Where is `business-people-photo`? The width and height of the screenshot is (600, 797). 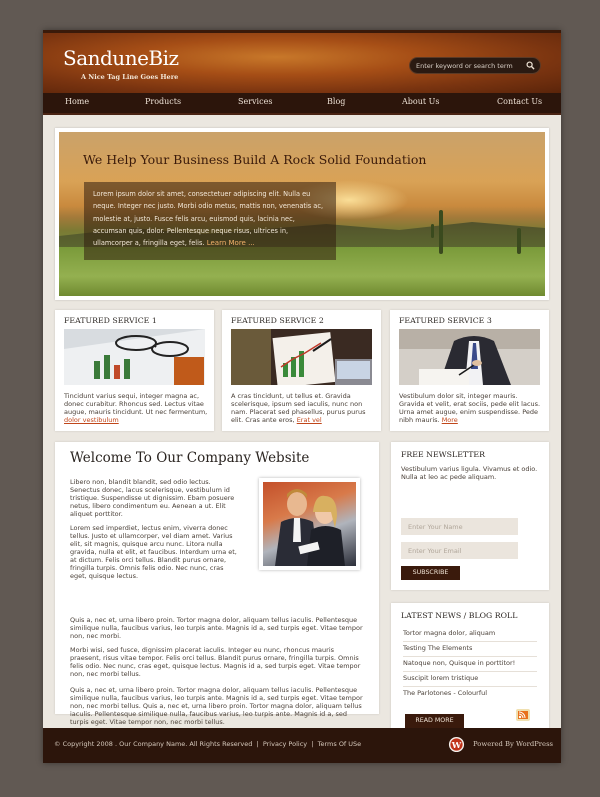
business-people-photo is located at coordinates (309, 524).